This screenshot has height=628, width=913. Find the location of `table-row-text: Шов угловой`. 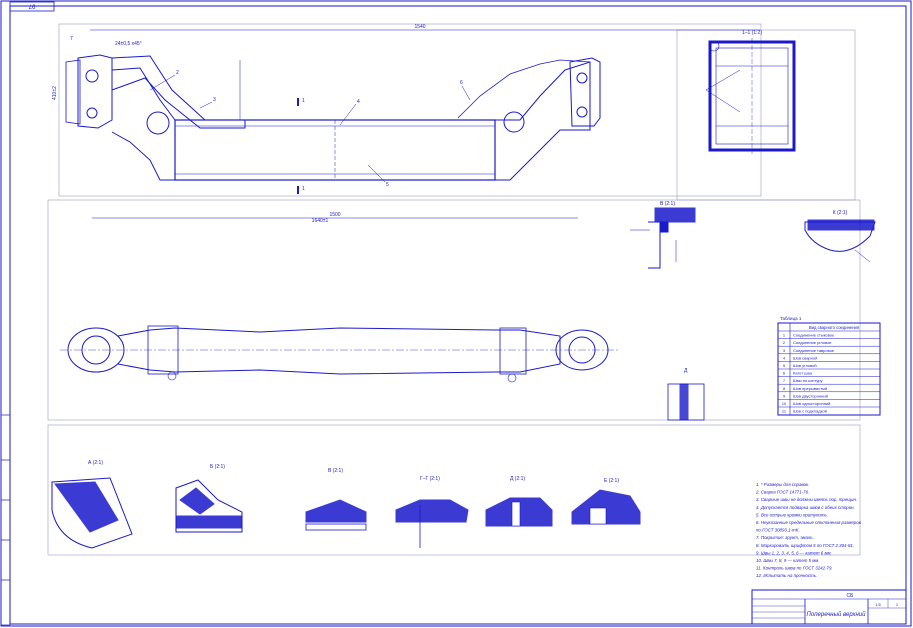

table-row-text: Шов угловой is located at coordinates (805, 365).